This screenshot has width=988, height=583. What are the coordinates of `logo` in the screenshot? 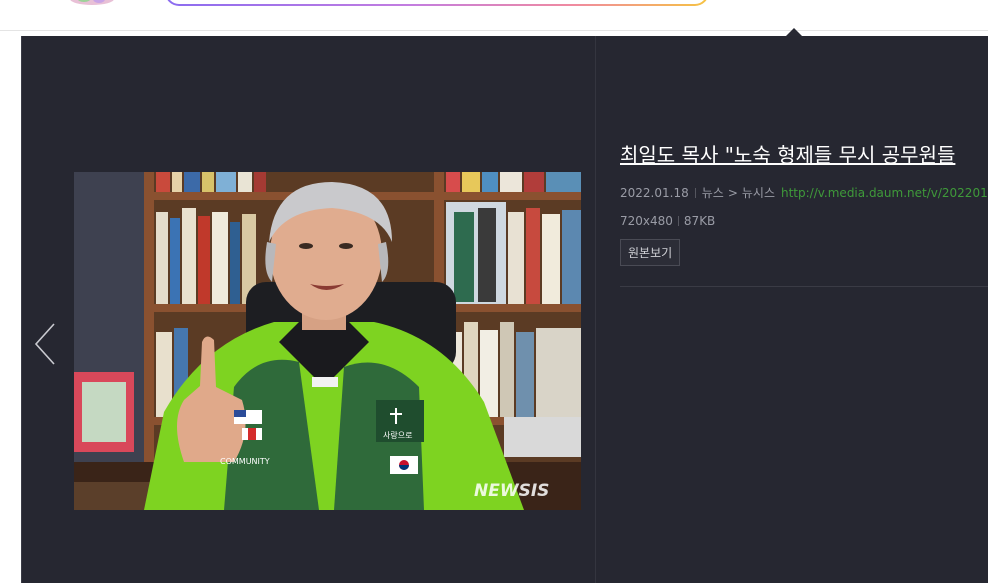 It's located at (92, 4).